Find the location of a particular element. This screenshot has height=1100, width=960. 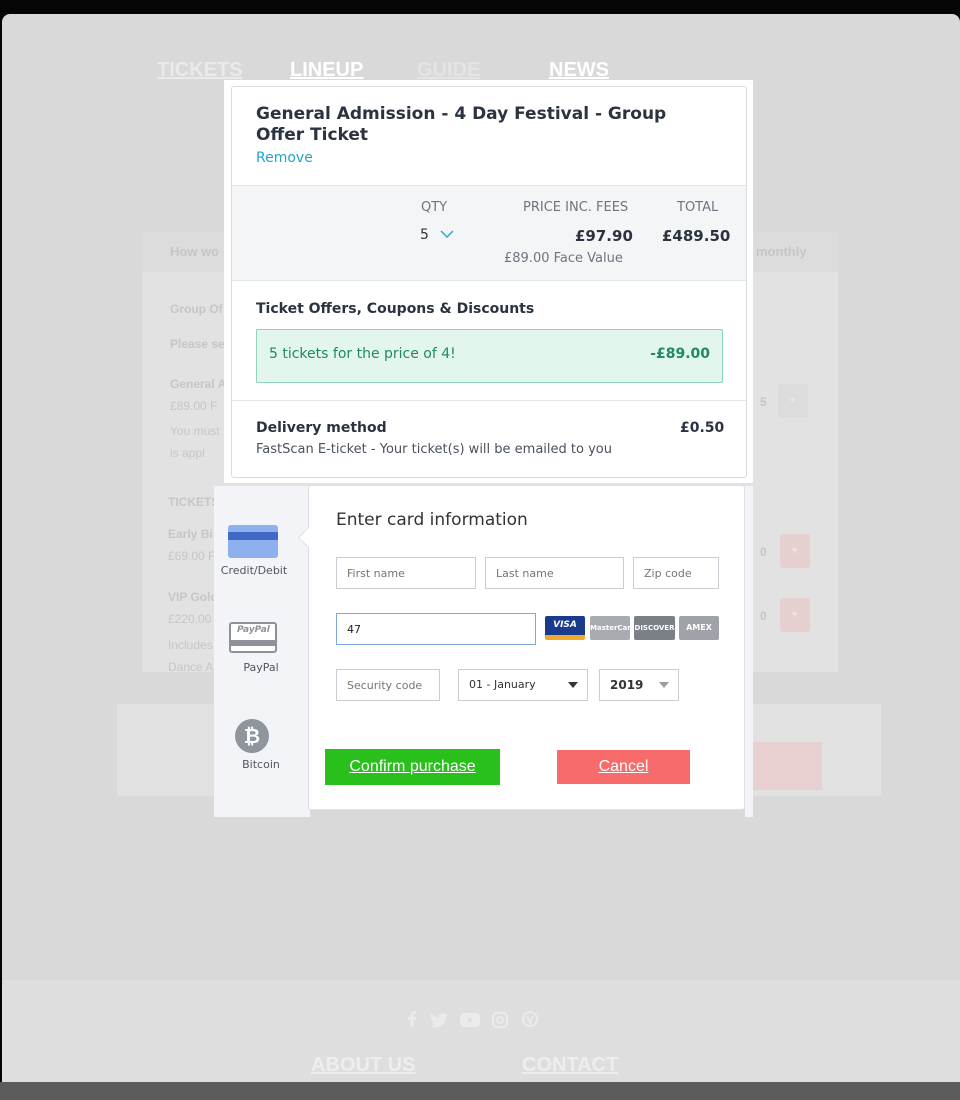

instagram-icon is located at coordinates (500, 1020).